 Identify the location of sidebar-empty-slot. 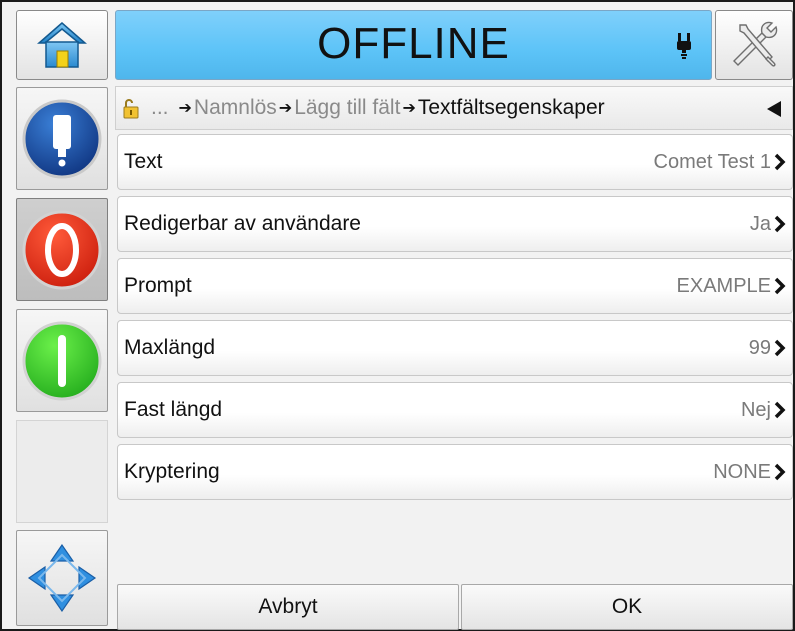
(62, 471).